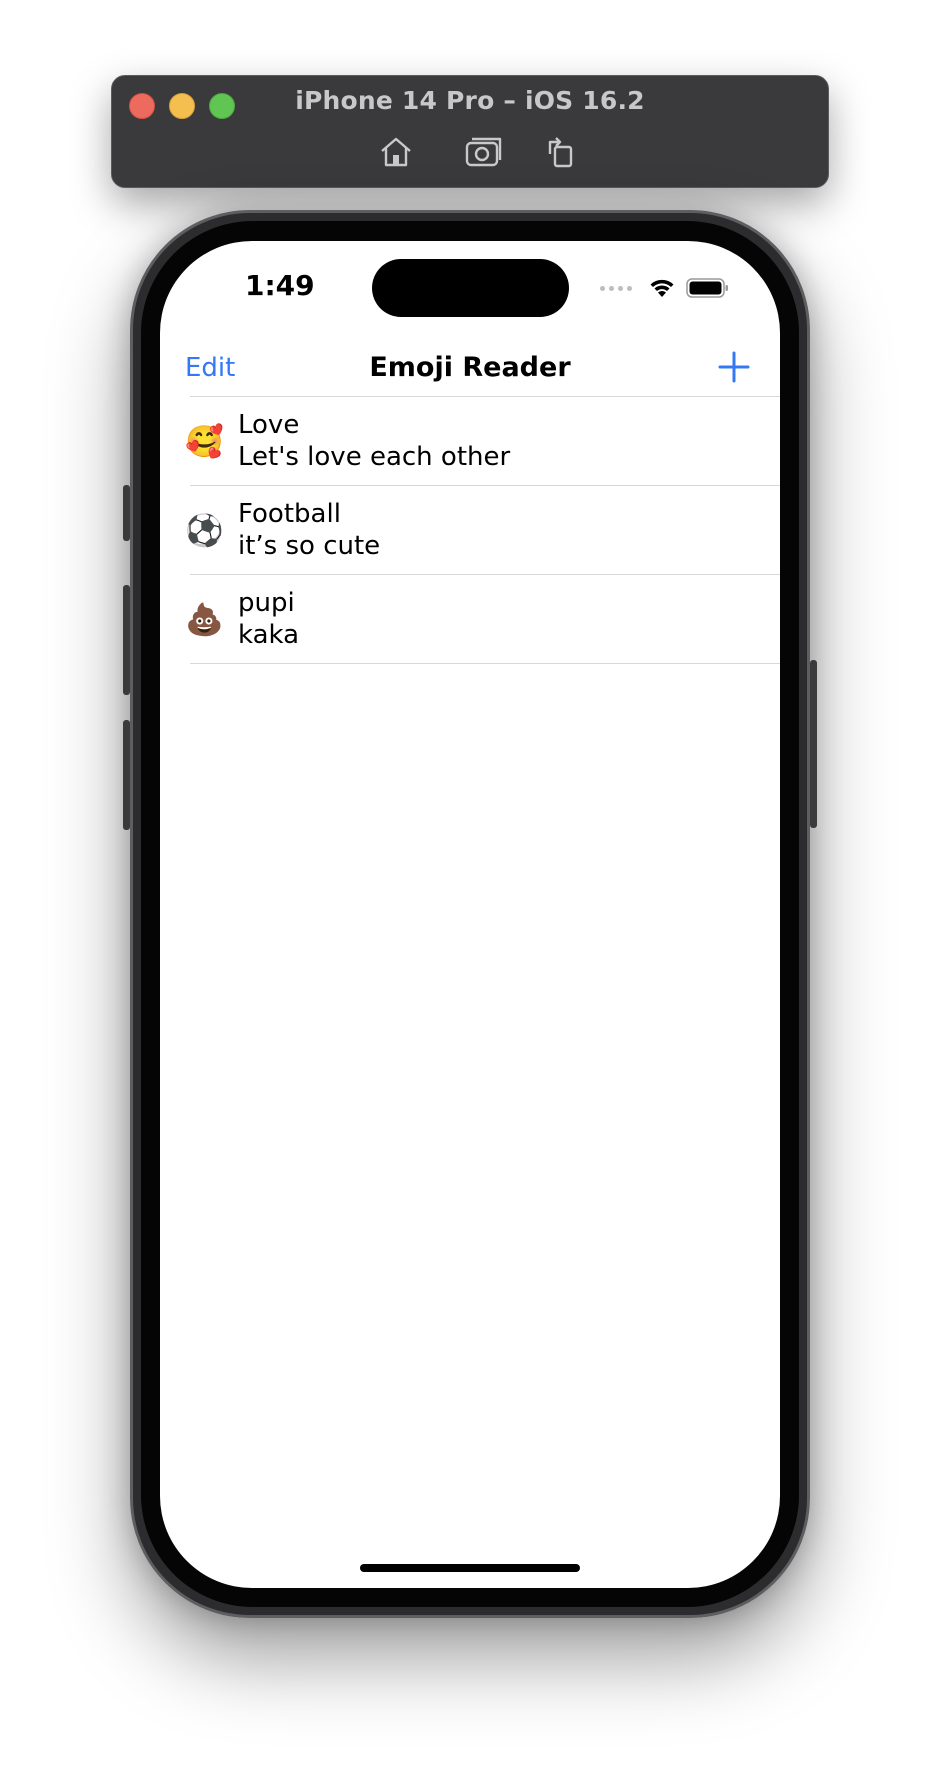  I want to click on home-indicator, so click(470, 1568).